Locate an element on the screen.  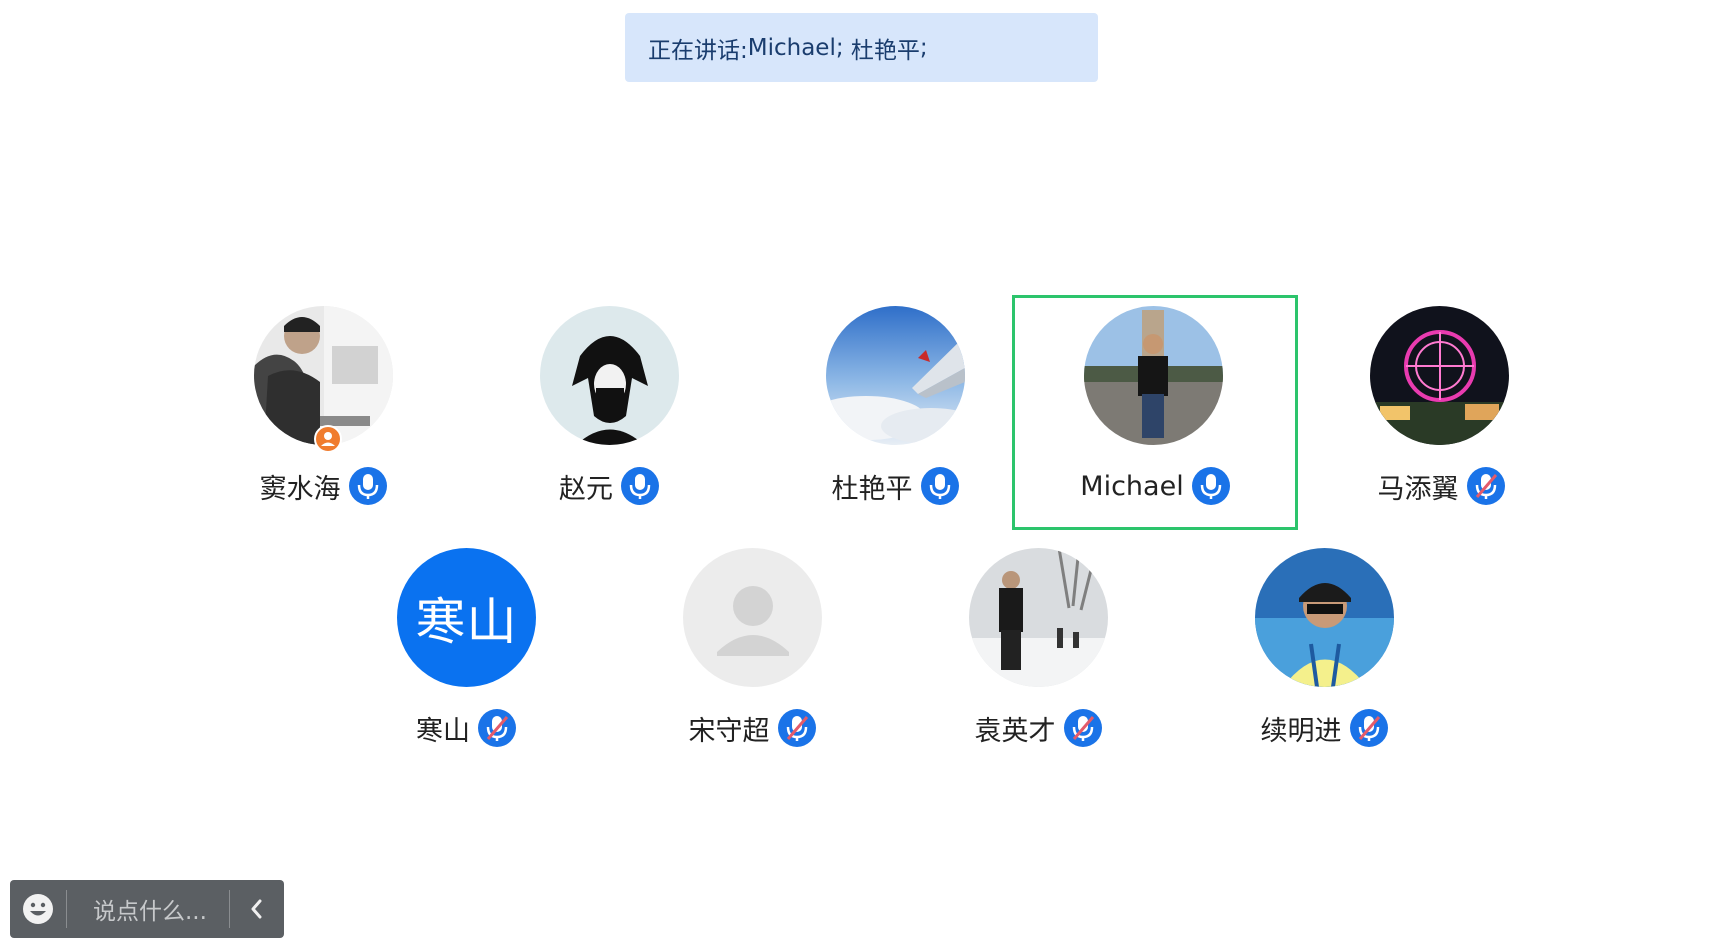
speaking-banner: 正在讲话: Michael ; 杜艳平 ; is located at coordinates (861, 47).